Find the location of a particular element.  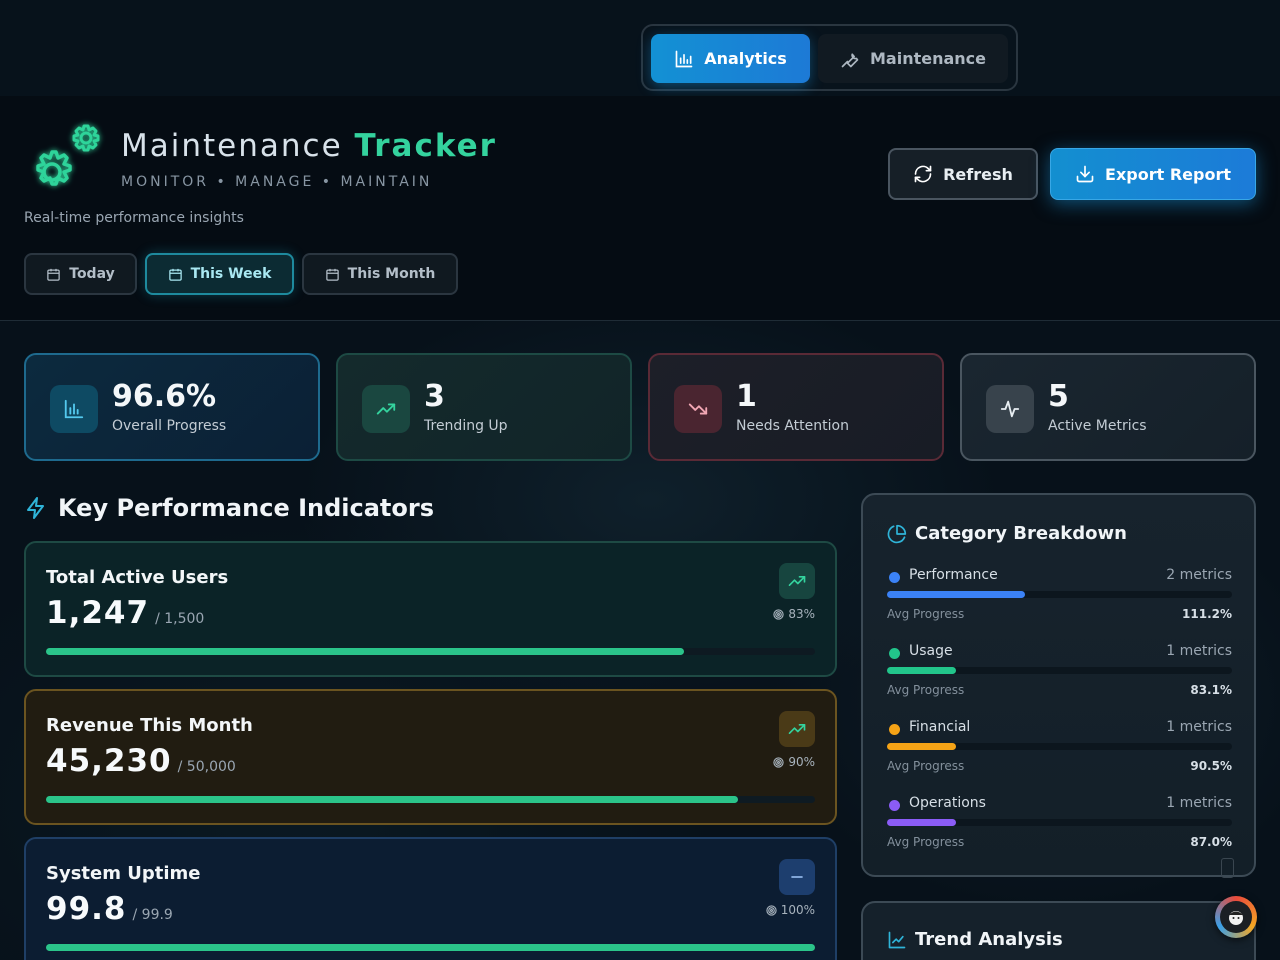

kpi-card-revenue-this-month: Revenue This Month 45,230 / 50,000 90% is located at coordinates (430, 757).